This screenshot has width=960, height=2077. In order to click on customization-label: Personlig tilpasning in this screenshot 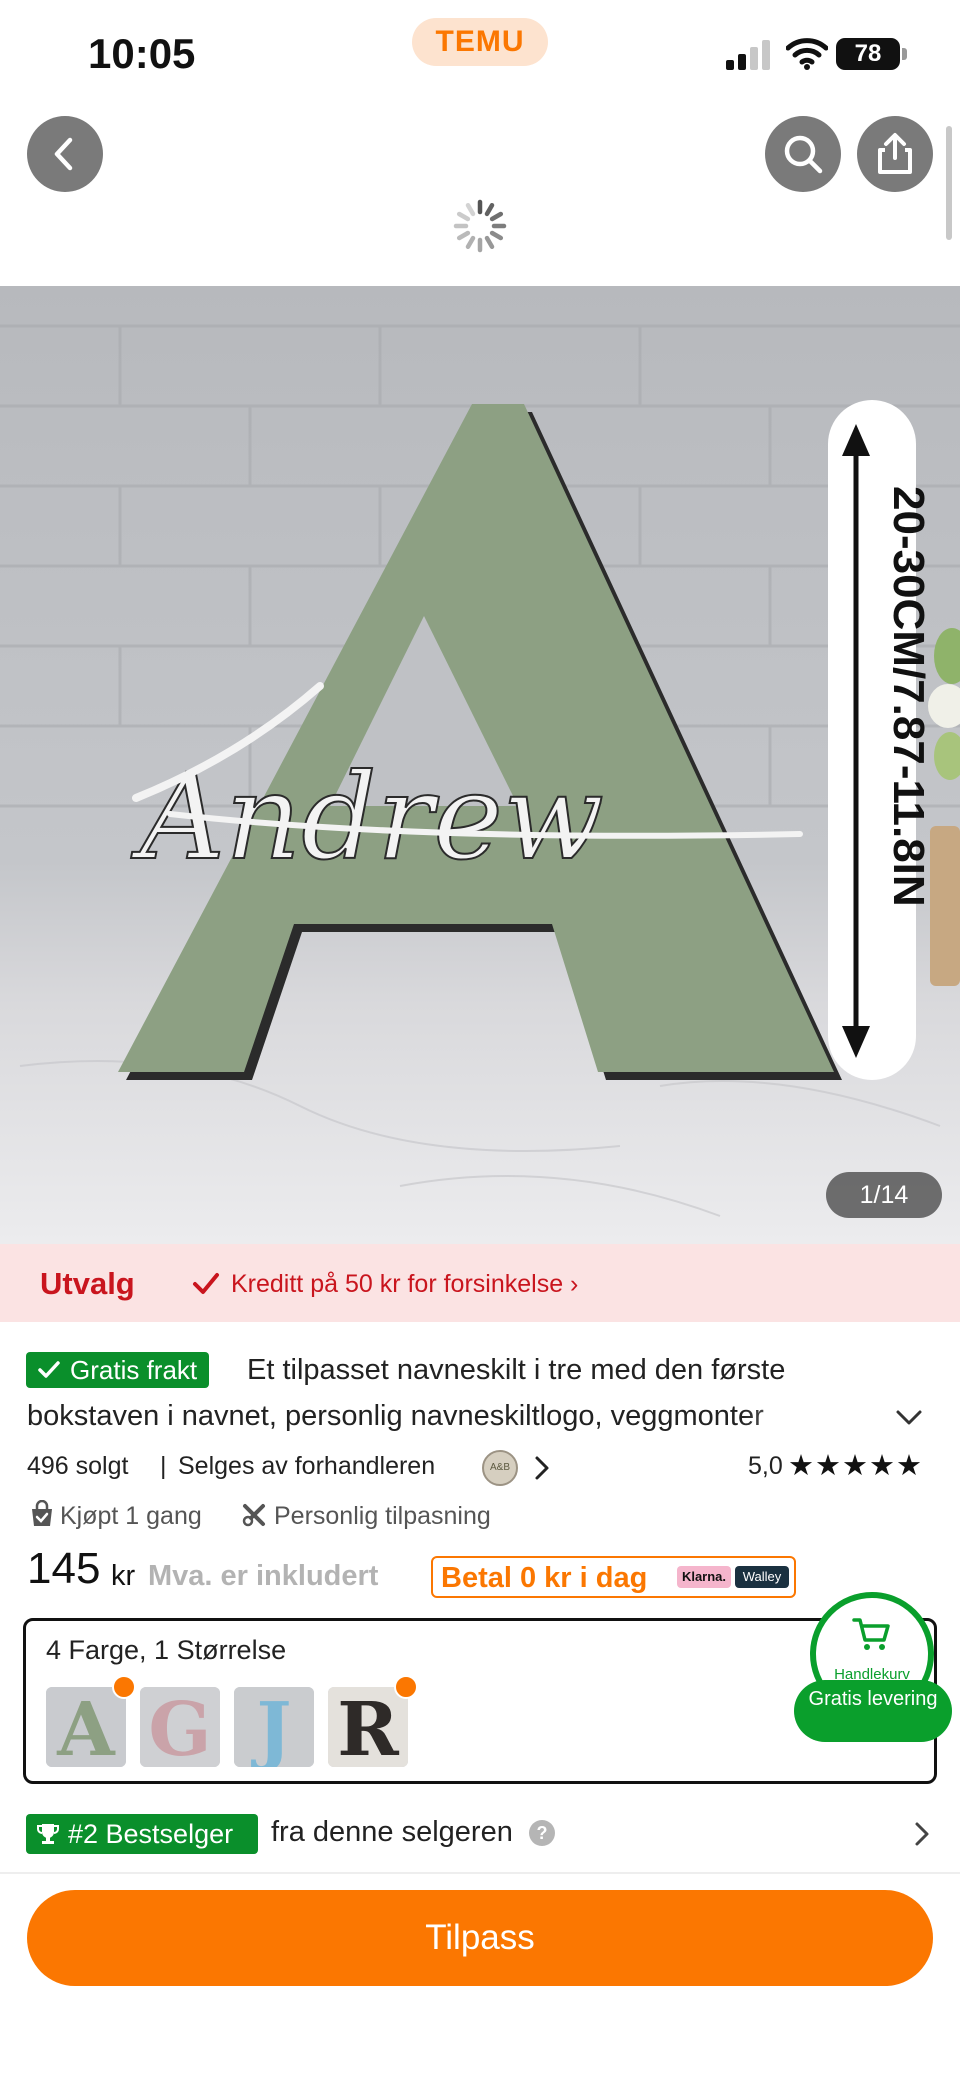, I will do `click(382, 1516)`.